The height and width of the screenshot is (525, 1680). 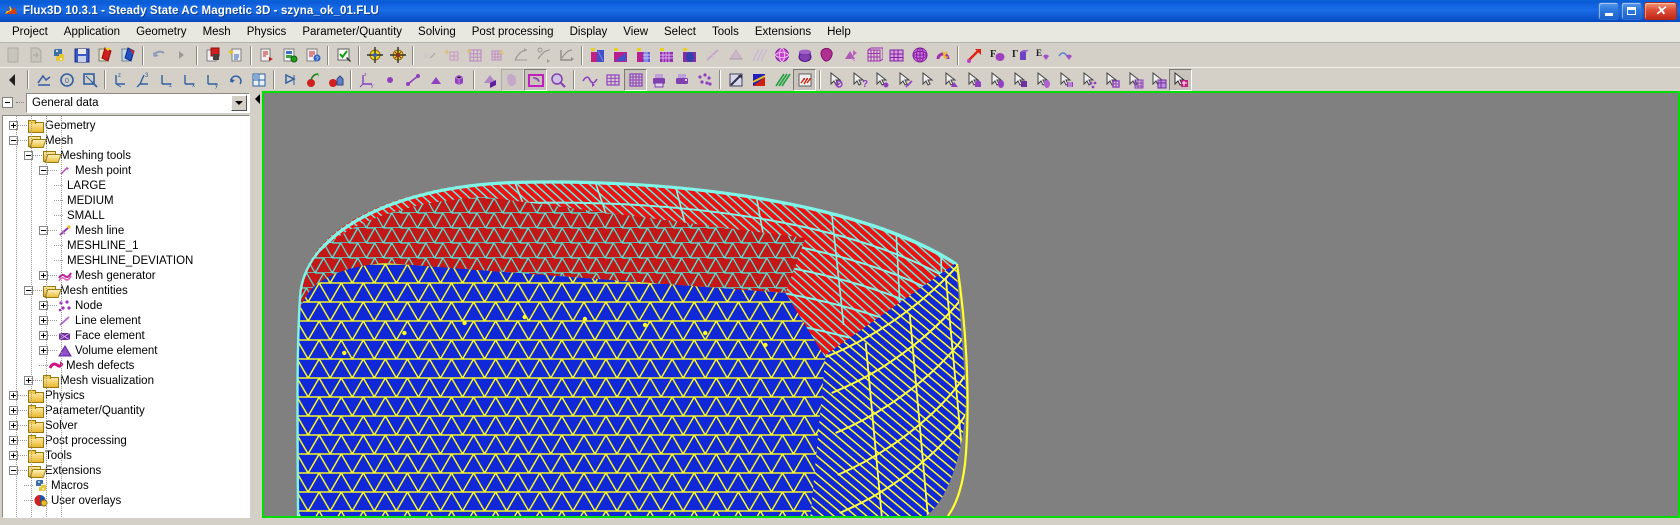 What do you see at coordinates (681, 80) in the screenshot?
I see `printer2-icon` at bounding box center [681, 80].